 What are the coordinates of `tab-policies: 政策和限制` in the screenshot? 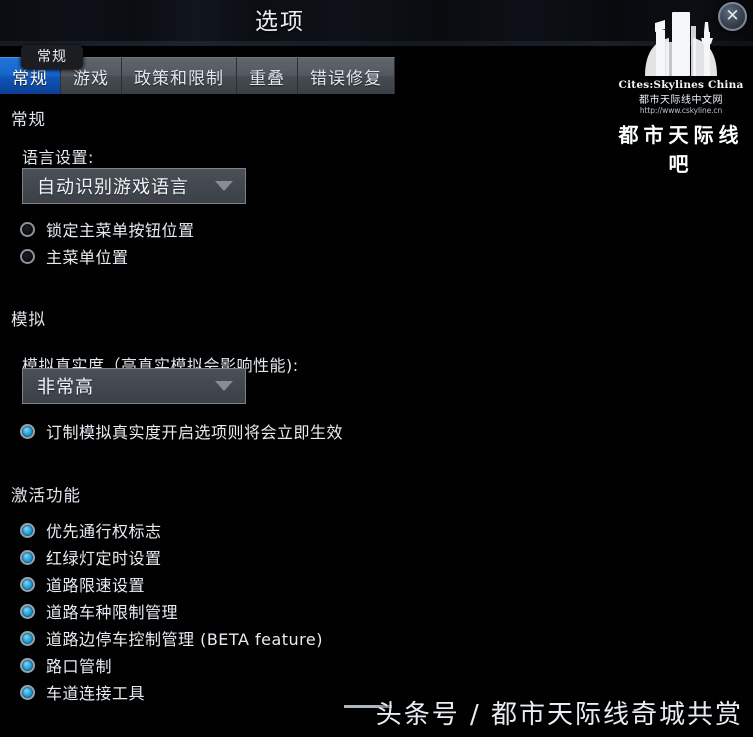 It's located at (179, 75).